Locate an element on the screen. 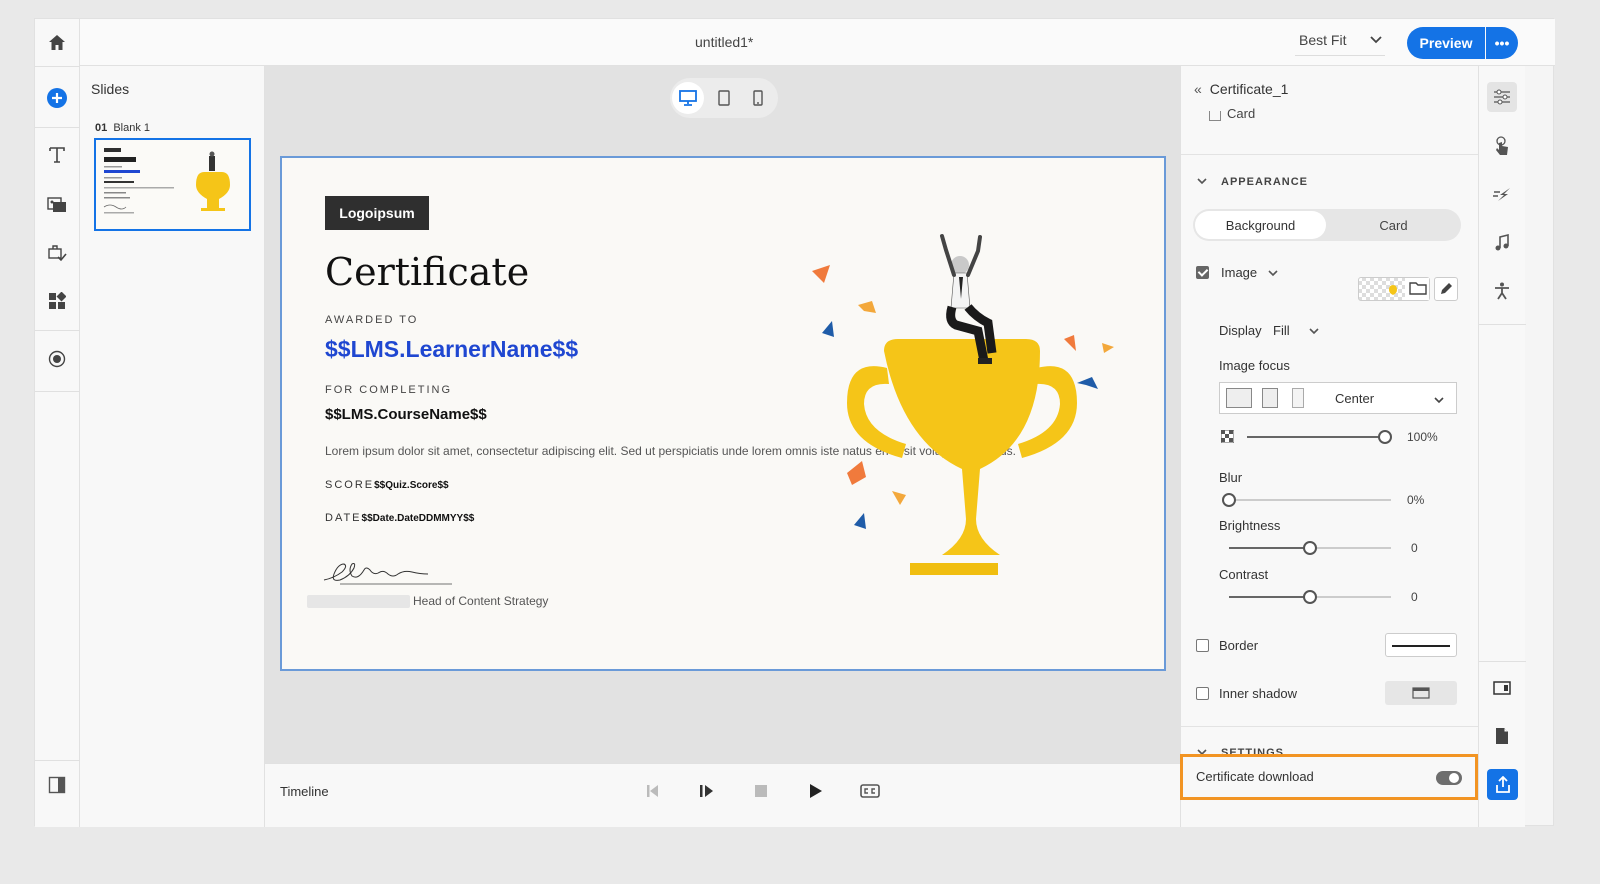 The image size is (1600, 884). home-icon is located at coordinates (57, 43).